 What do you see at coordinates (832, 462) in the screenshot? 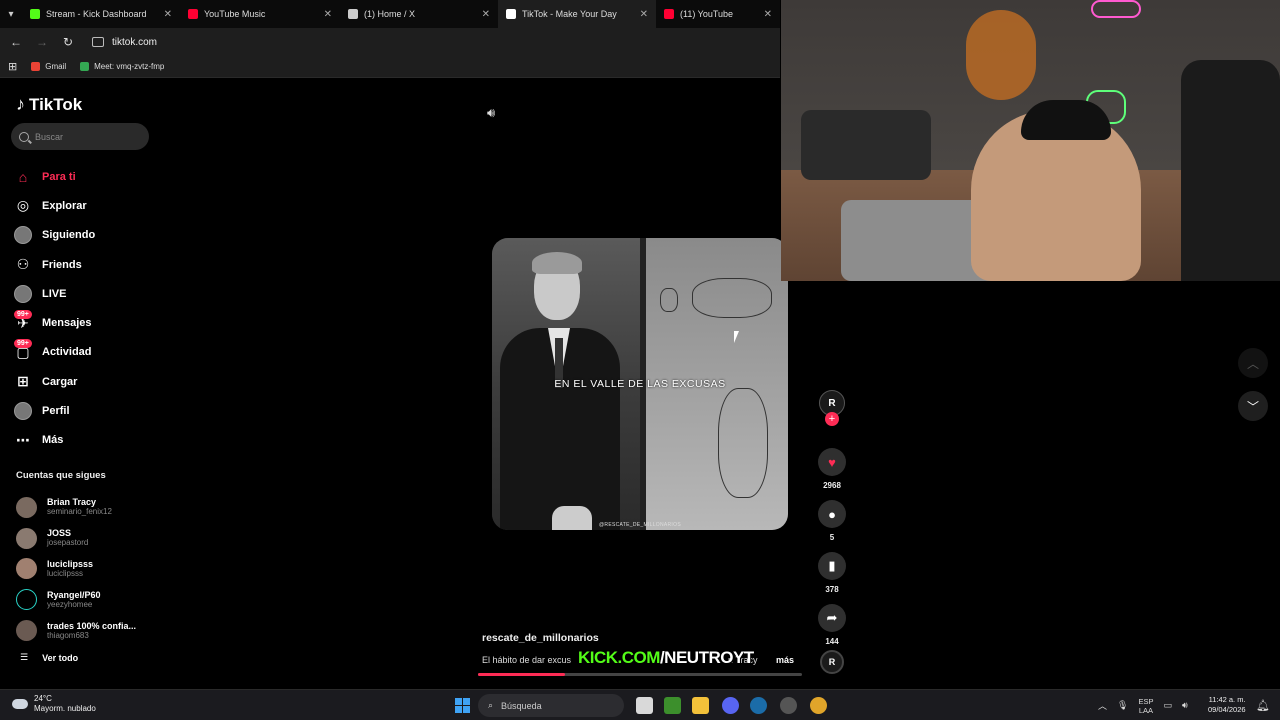
I see `like-button: ♥` at bounding box center [832, 462].